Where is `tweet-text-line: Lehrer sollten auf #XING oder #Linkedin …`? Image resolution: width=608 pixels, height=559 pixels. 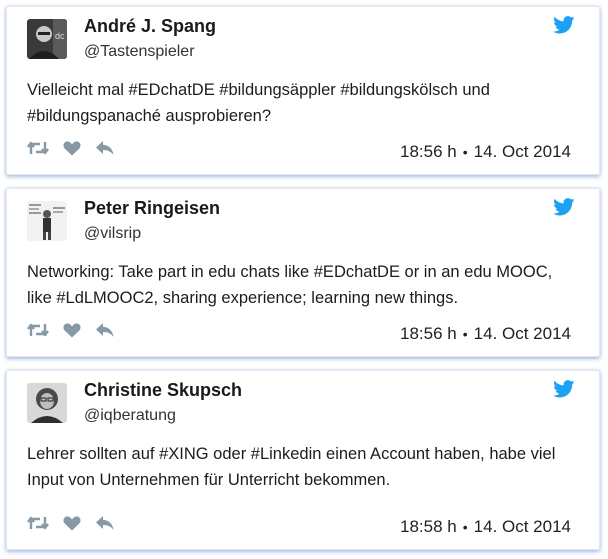
tweet-text-line: Lehrer sollten auf #XING oder #Linkedin … is located at coordinates (291, 454).